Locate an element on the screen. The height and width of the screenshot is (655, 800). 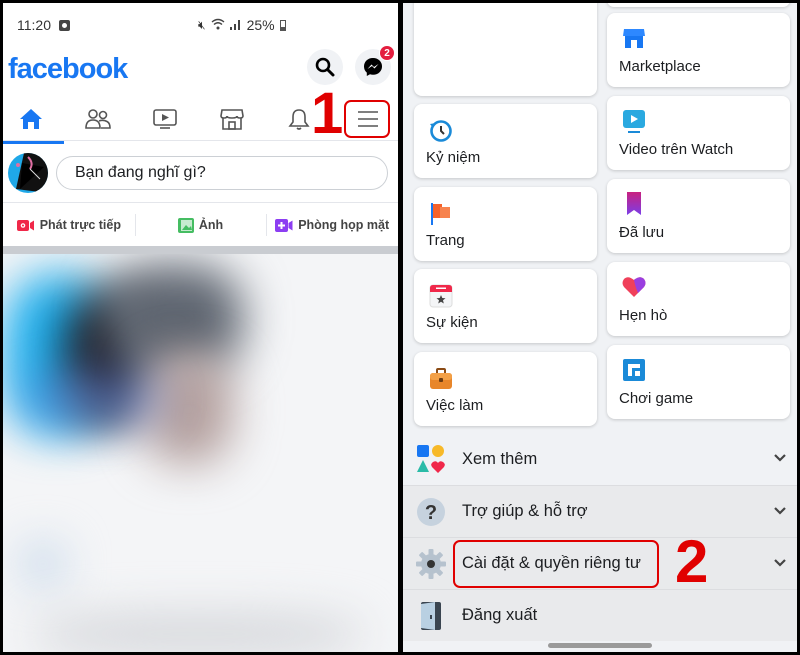
composer-actions: Phát trực tiếp Ảnh Phòng họp mặt is located at coordinates (200, 225).